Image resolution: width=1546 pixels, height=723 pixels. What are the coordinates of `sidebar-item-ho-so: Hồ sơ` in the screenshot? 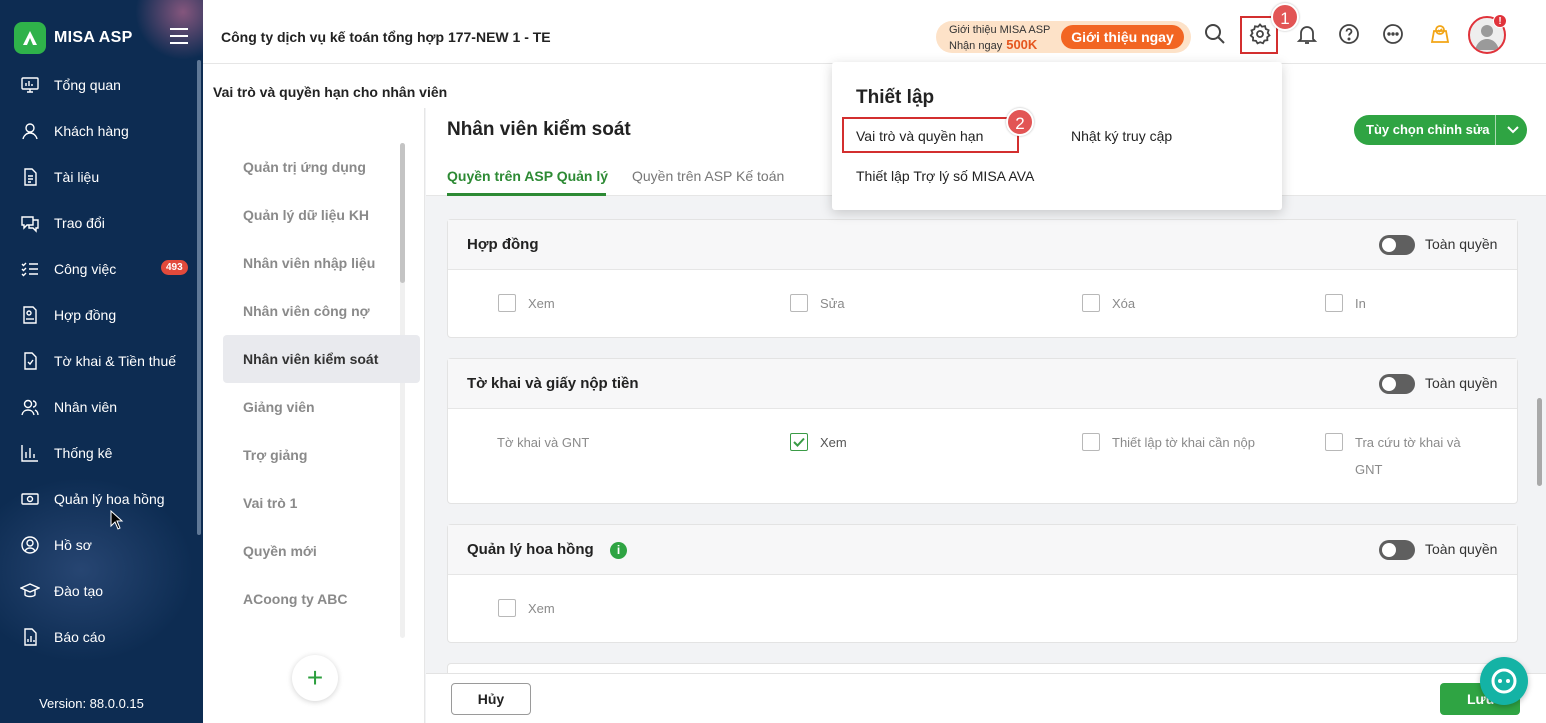 It's located at (101, 545).